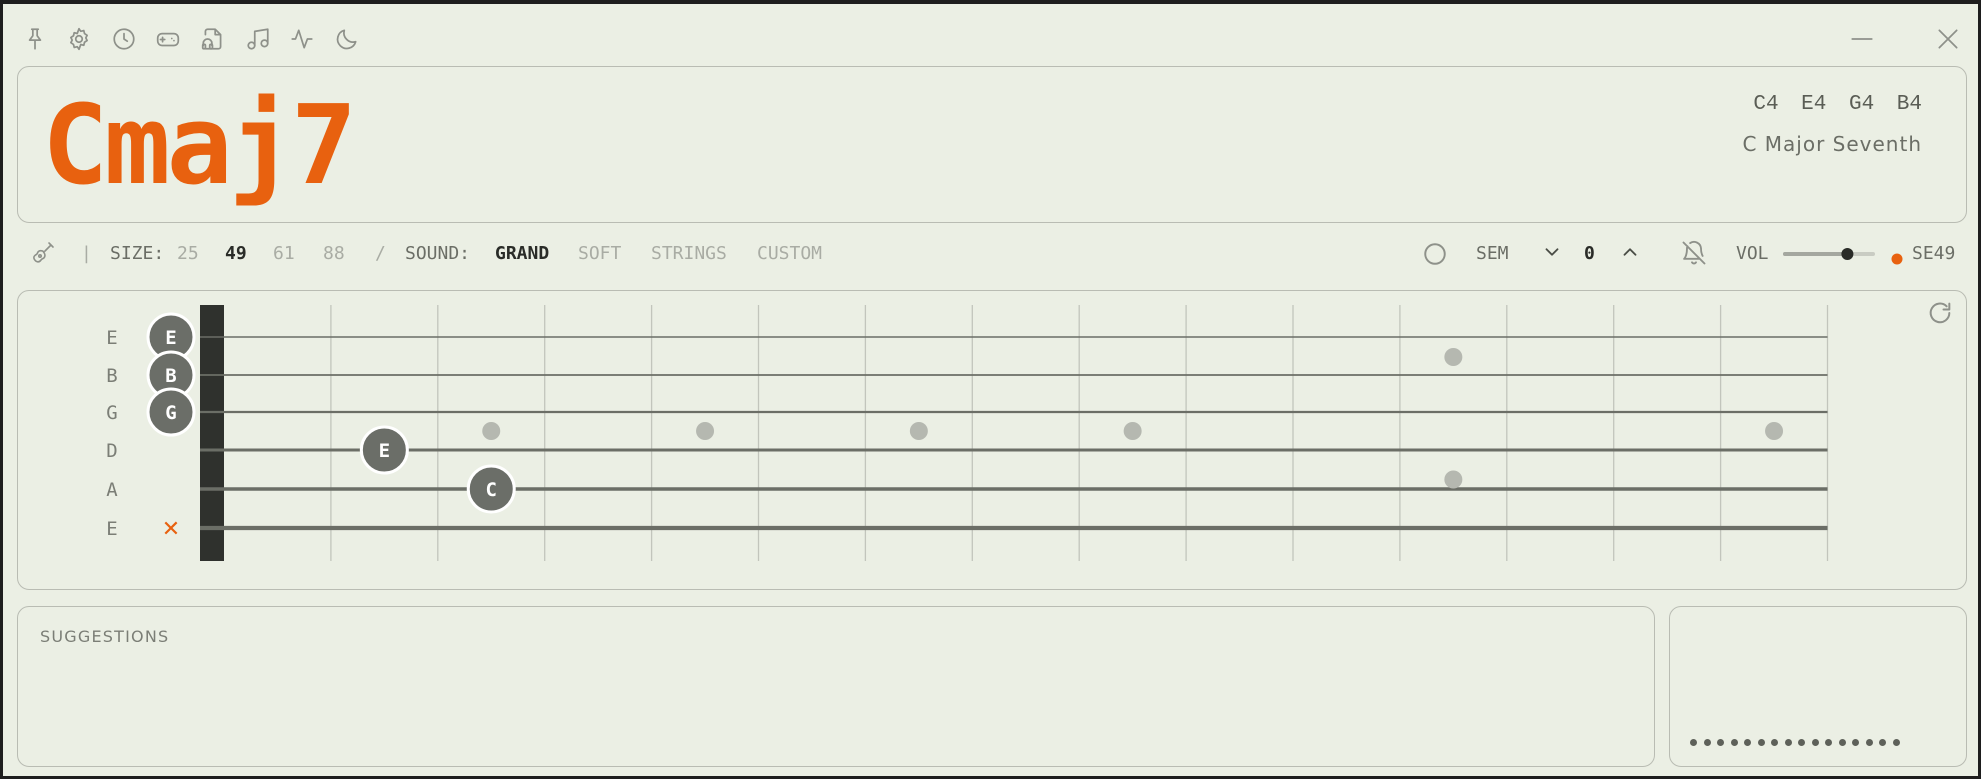  Describe the element at coordinates (188, 254) in the screenshot. I see `size-option-25: 25` at that location.